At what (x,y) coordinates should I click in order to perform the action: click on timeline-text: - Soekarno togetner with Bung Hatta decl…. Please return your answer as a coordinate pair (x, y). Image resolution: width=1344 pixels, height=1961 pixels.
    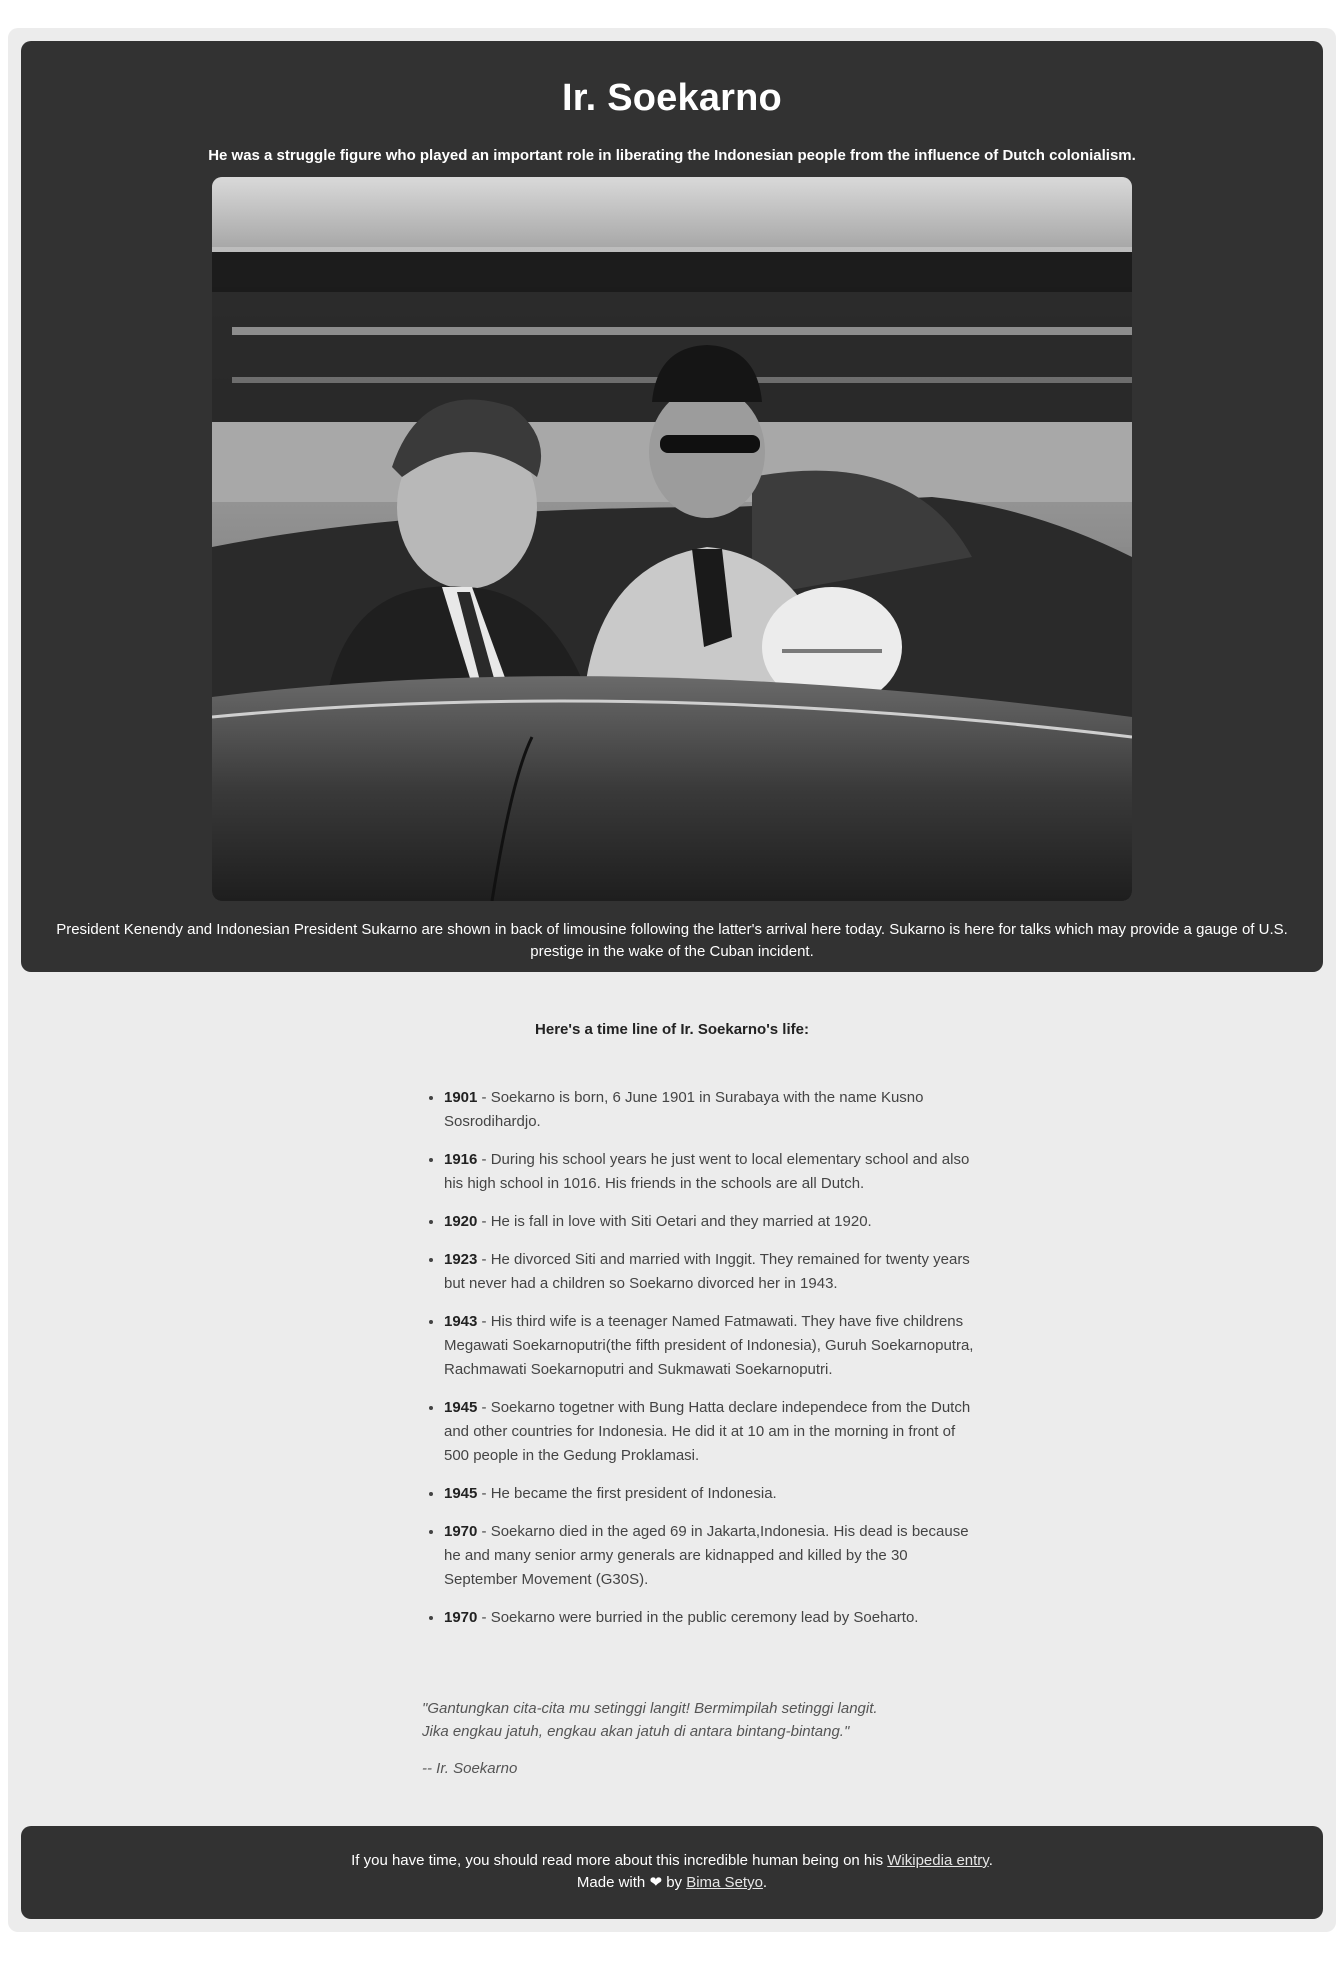
    Looking at the image, I should click on (707, 1431).